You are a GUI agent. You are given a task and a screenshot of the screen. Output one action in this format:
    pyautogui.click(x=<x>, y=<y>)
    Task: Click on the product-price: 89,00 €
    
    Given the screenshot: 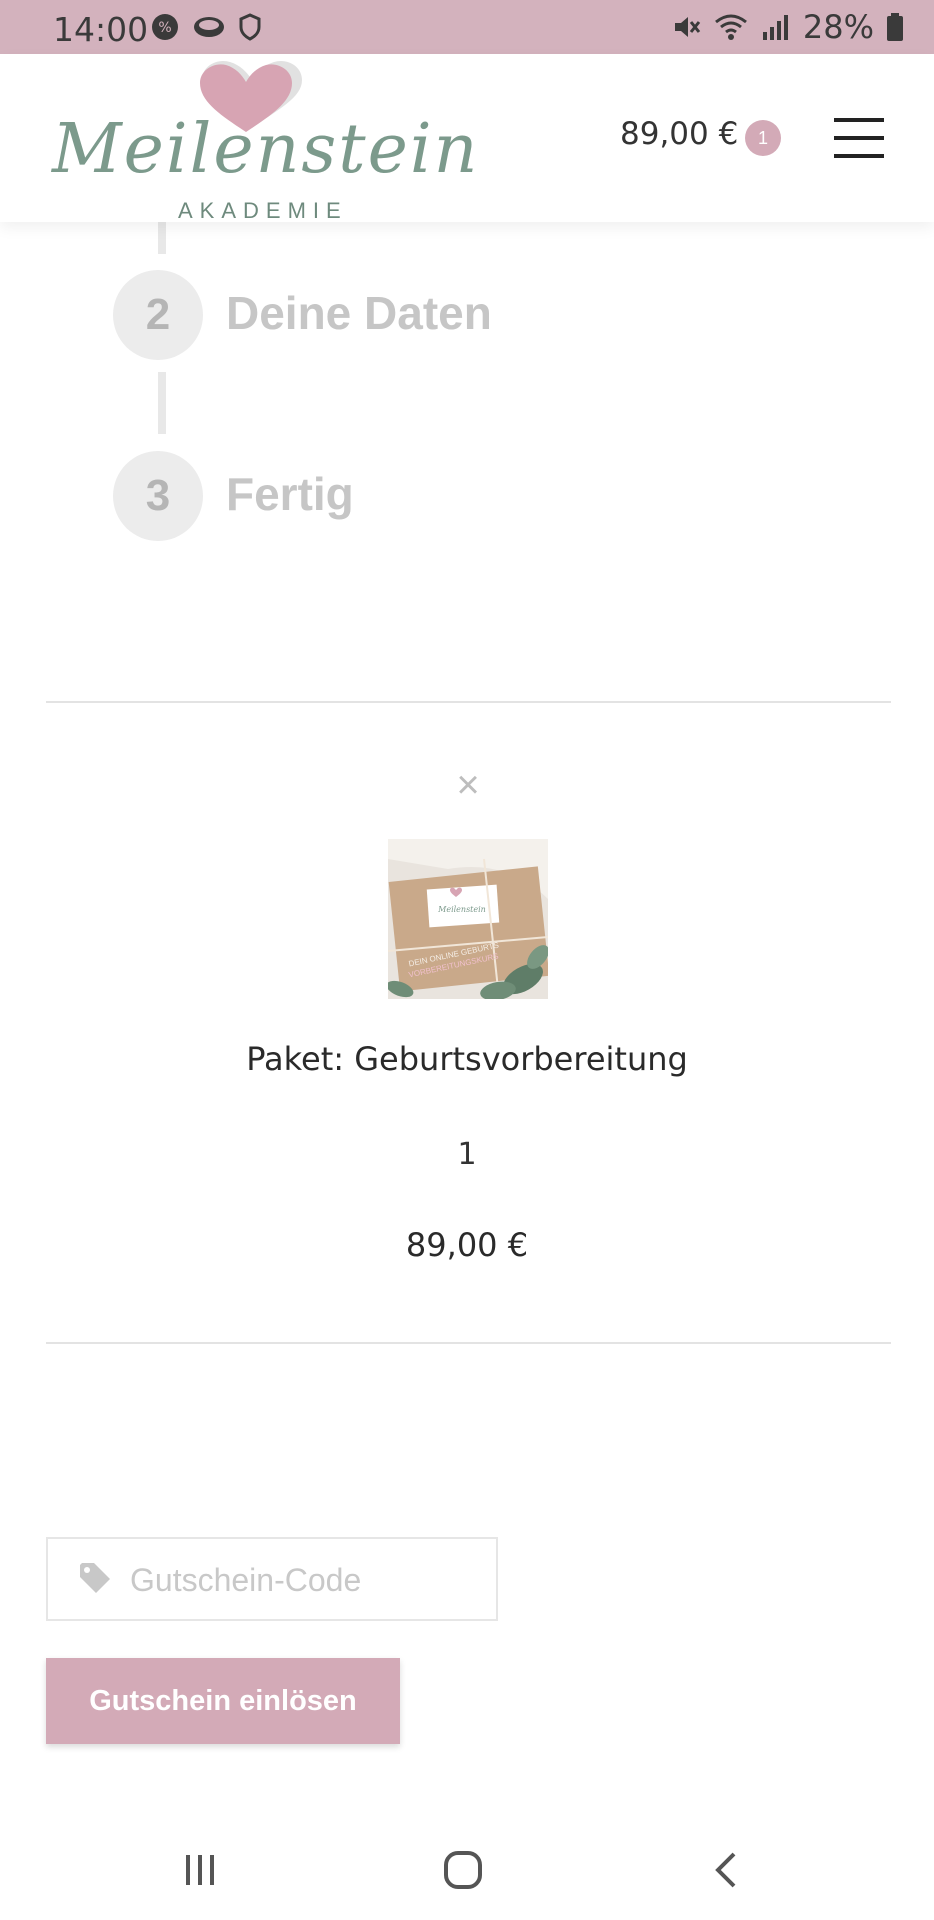 What is the action you would take?
    pyautogui.click(x=467, y=1245)
    